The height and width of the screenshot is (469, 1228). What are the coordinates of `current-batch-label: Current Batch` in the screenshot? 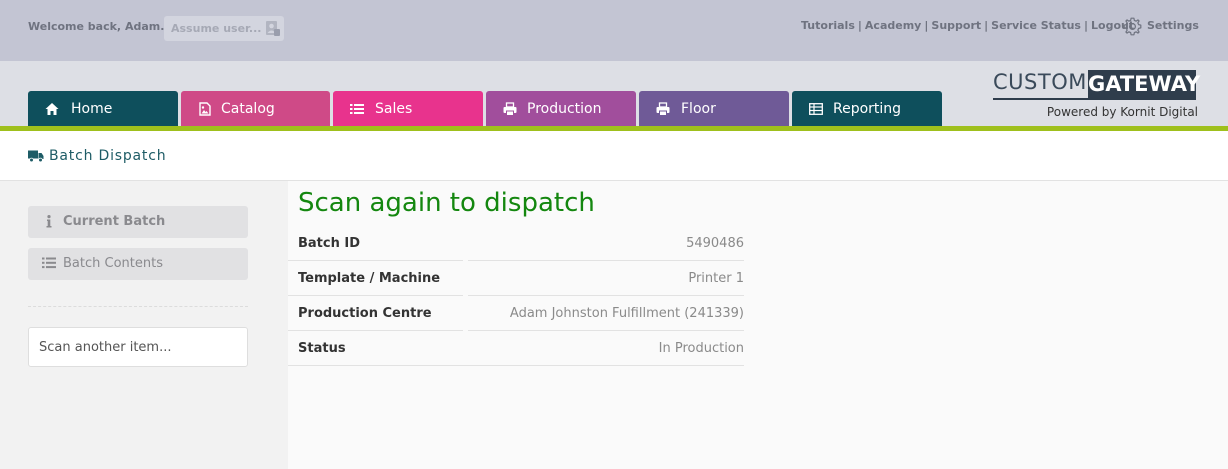 It's located at (114, 221).